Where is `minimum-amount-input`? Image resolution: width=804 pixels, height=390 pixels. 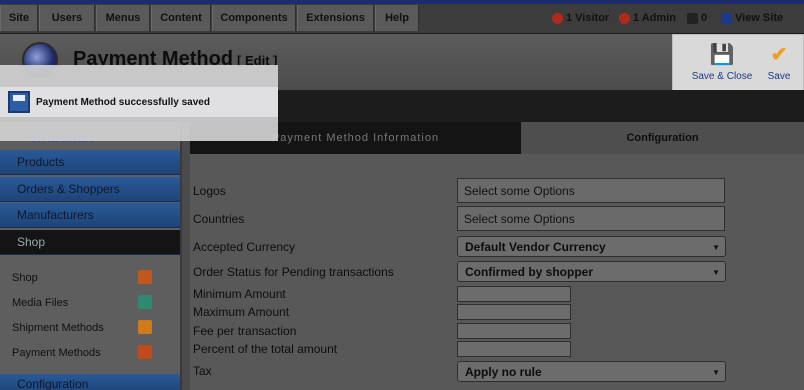 minimum-amount-input is located at coordinates (514, 294).